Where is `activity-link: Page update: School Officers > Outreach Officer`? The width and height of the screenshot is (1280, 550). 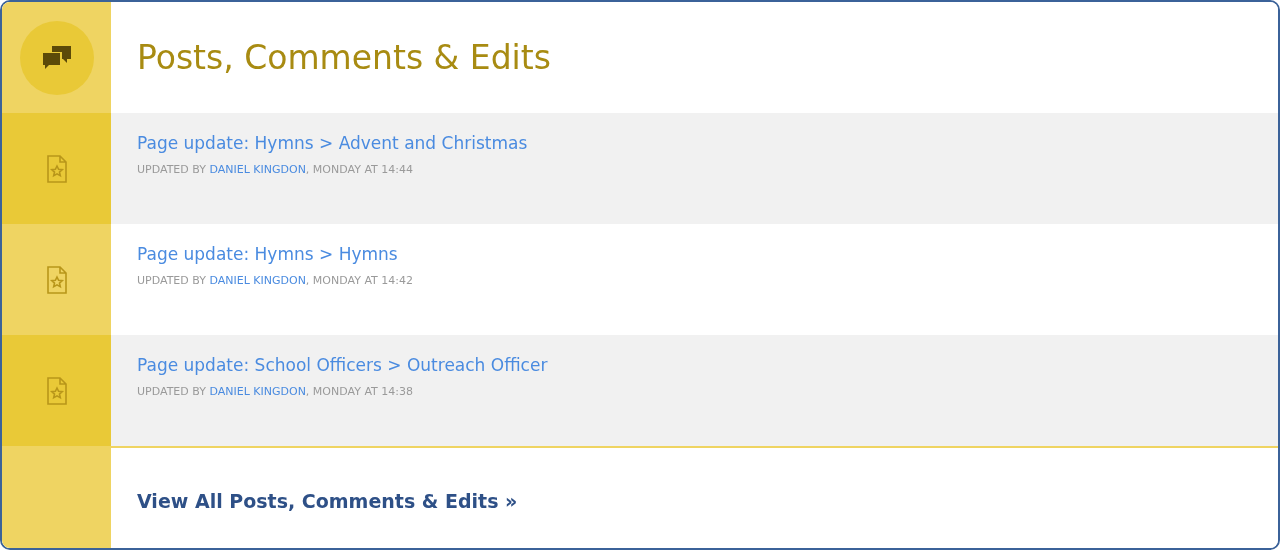
activity-link: Page update: School Officers > Outreach Officer is located at coordinates (342, 365).